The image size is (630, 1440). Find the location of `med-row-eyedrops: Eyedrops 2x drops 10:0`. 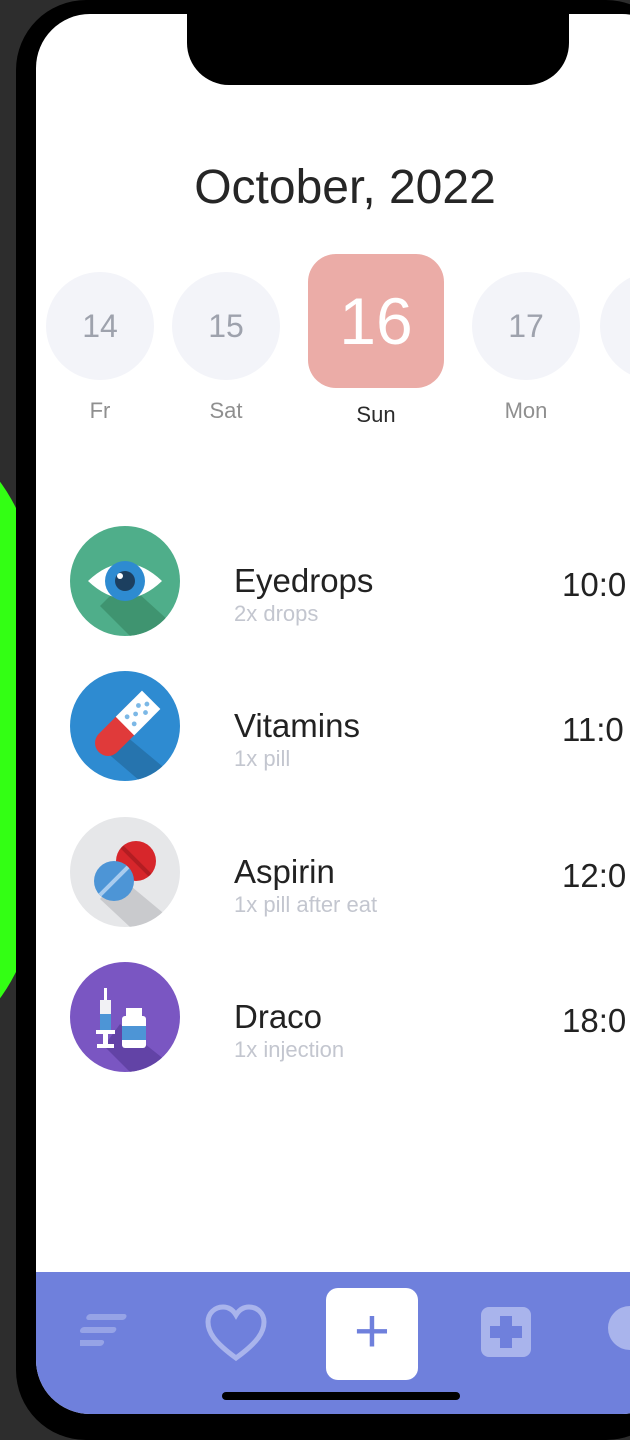

med-row-eyedrops: Eyedrops 2x drops 10:0 is located at coordinates (350, 582).